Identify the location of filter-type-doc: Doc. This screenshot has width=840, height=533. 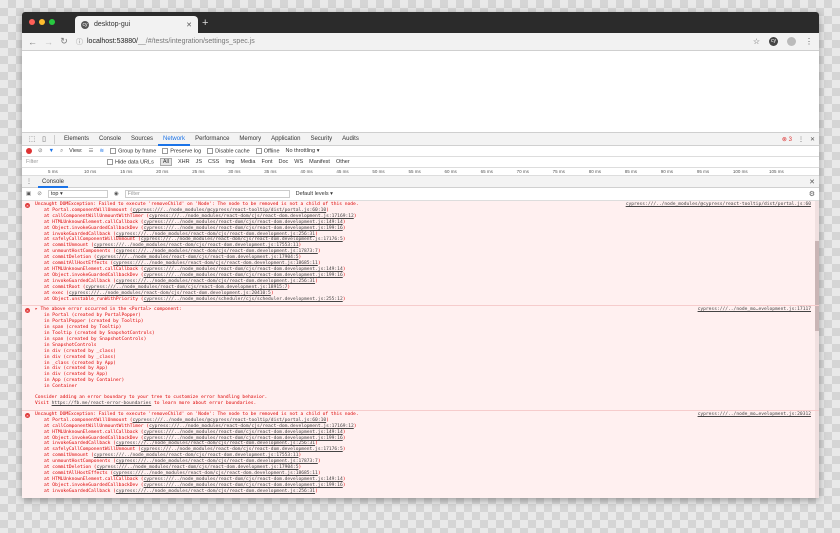
(283, 162).